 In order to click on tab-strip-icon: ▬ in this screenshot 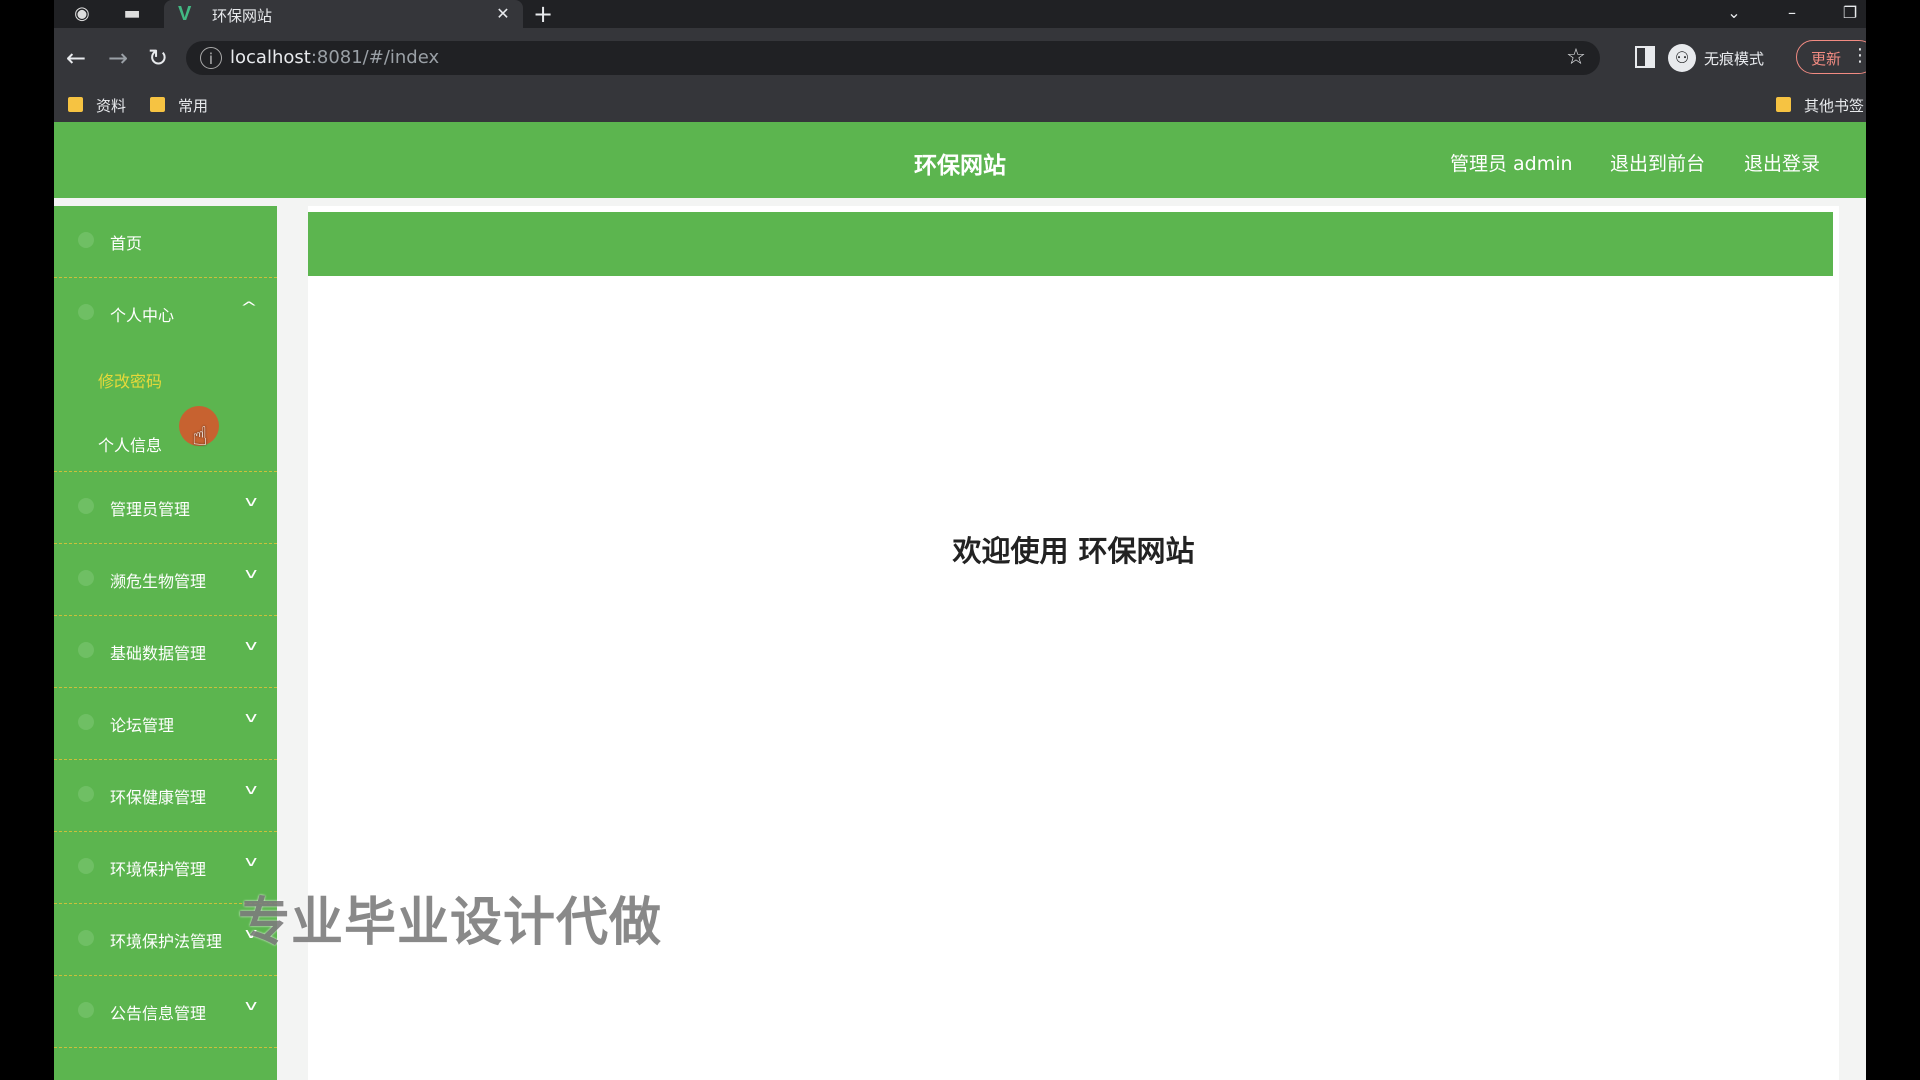, I will do `click(132, 14)`.